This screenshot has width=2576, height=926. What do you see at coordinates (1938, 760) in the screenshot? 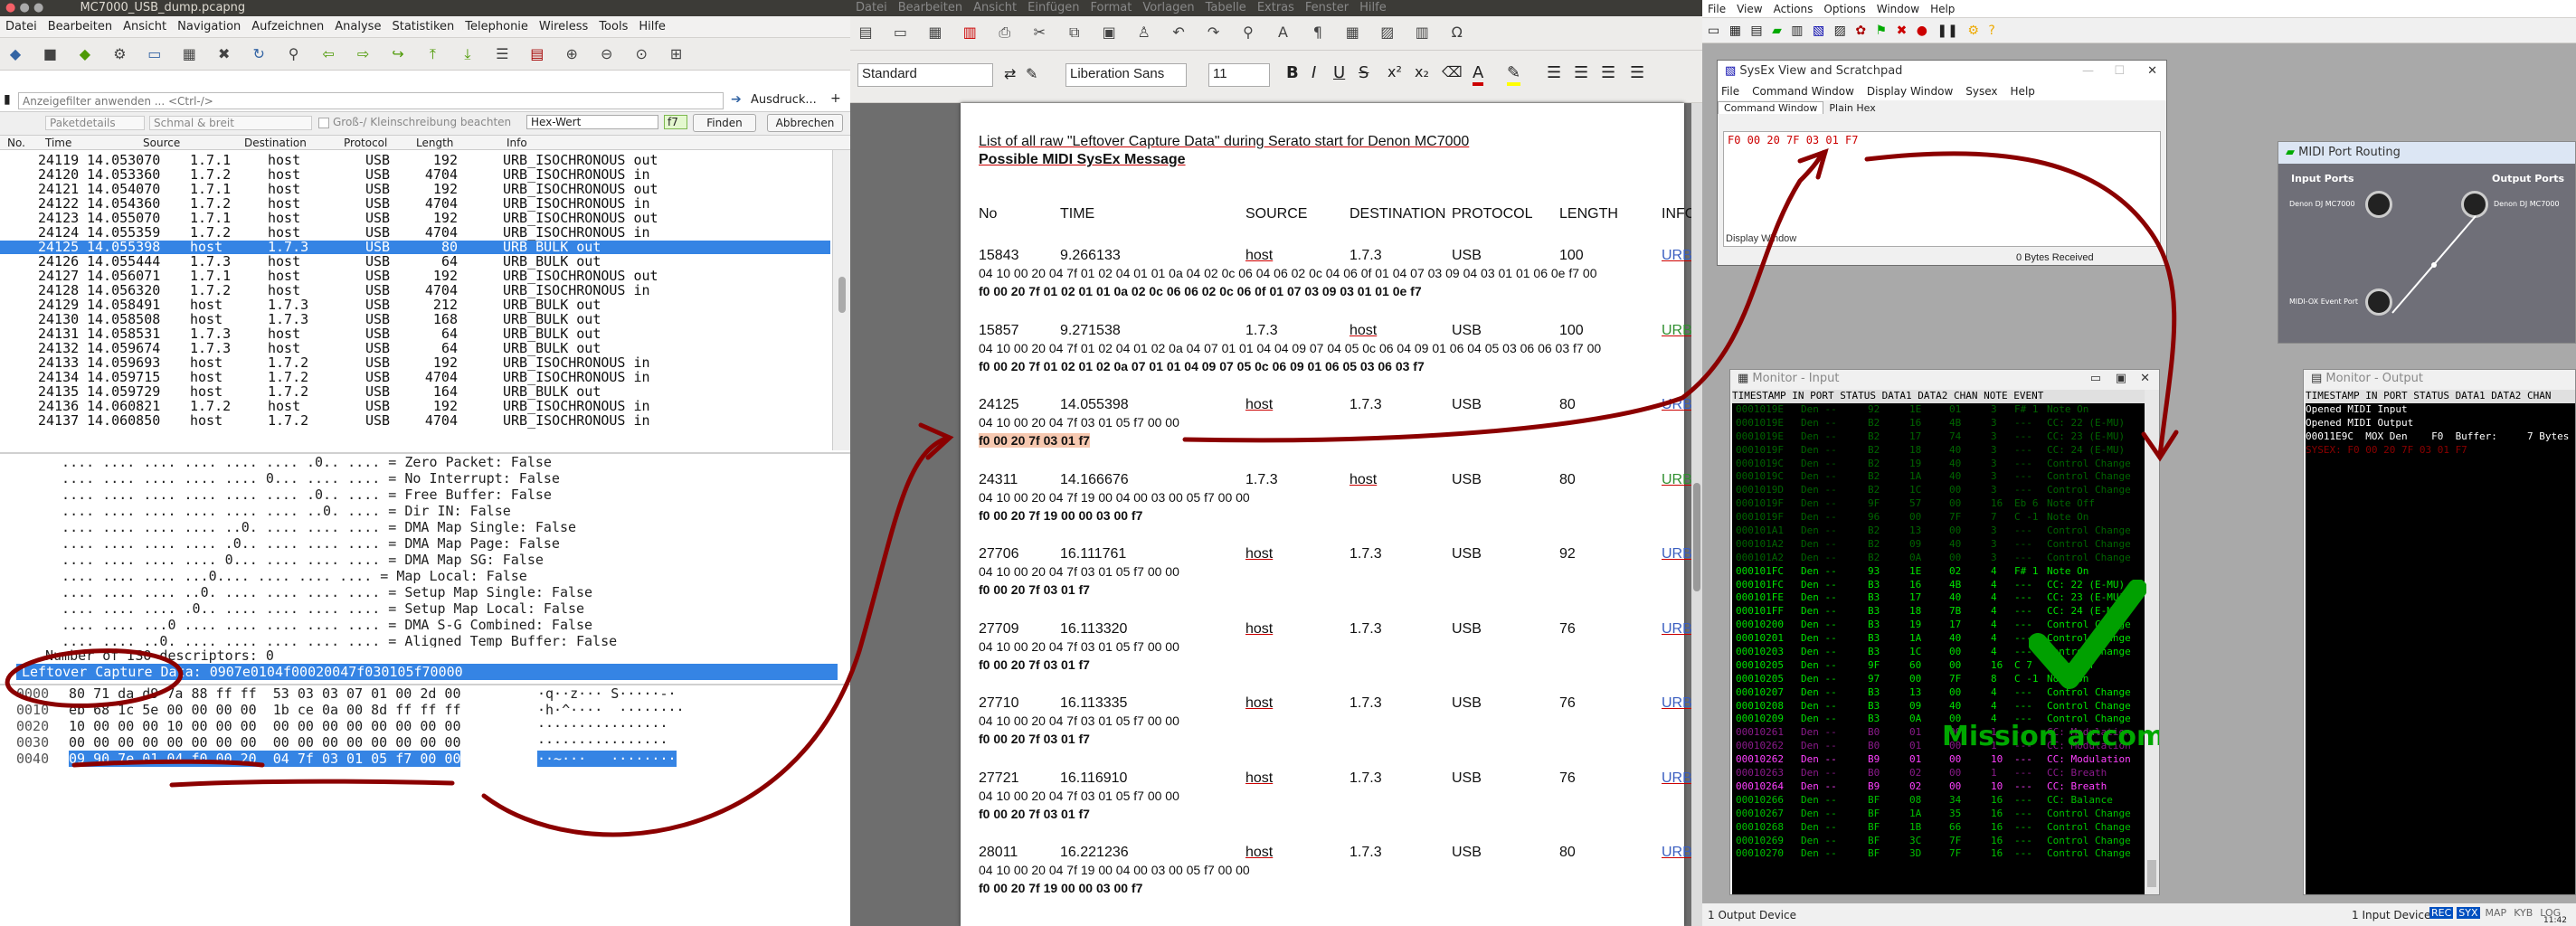
I see `midi-event-row: Den -- 00010262 B9 01 00 10 --- CC: Modulation` at bounding box center [1938, 760].